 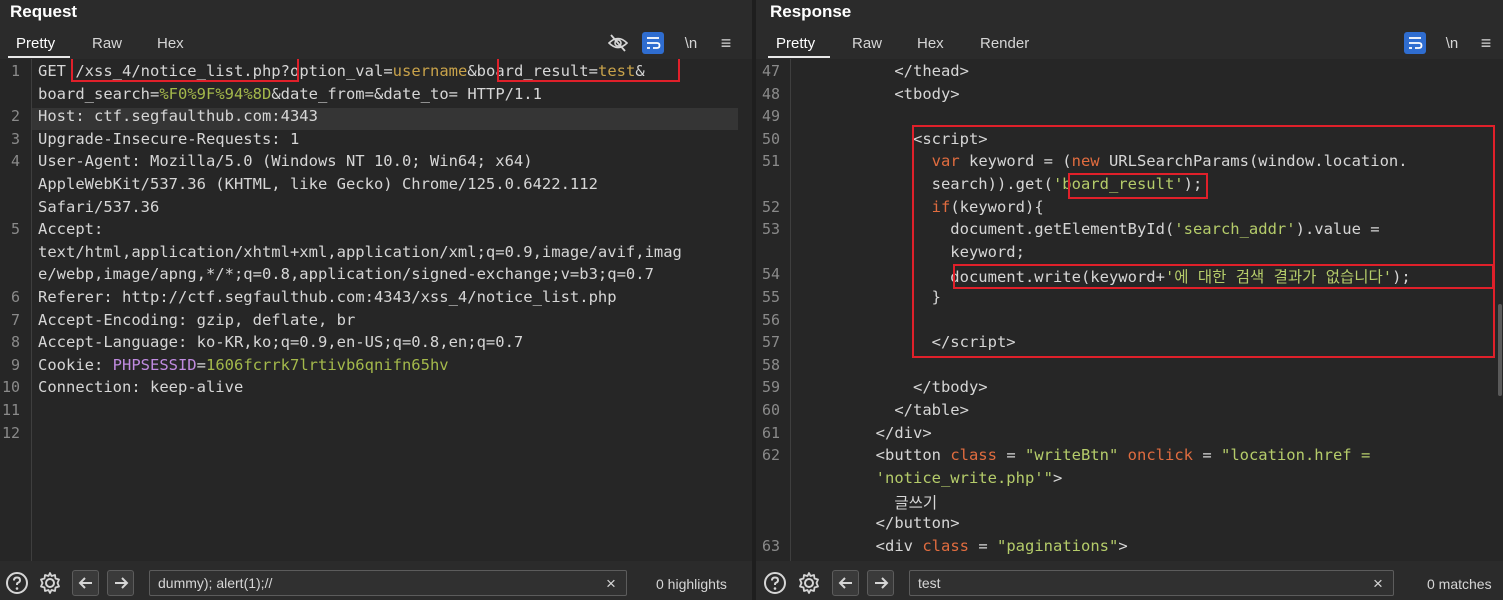 What do you see at coordinates (44, 11) in the screenshot?
I see `request-title: Request` at bounding box center [44, 11].